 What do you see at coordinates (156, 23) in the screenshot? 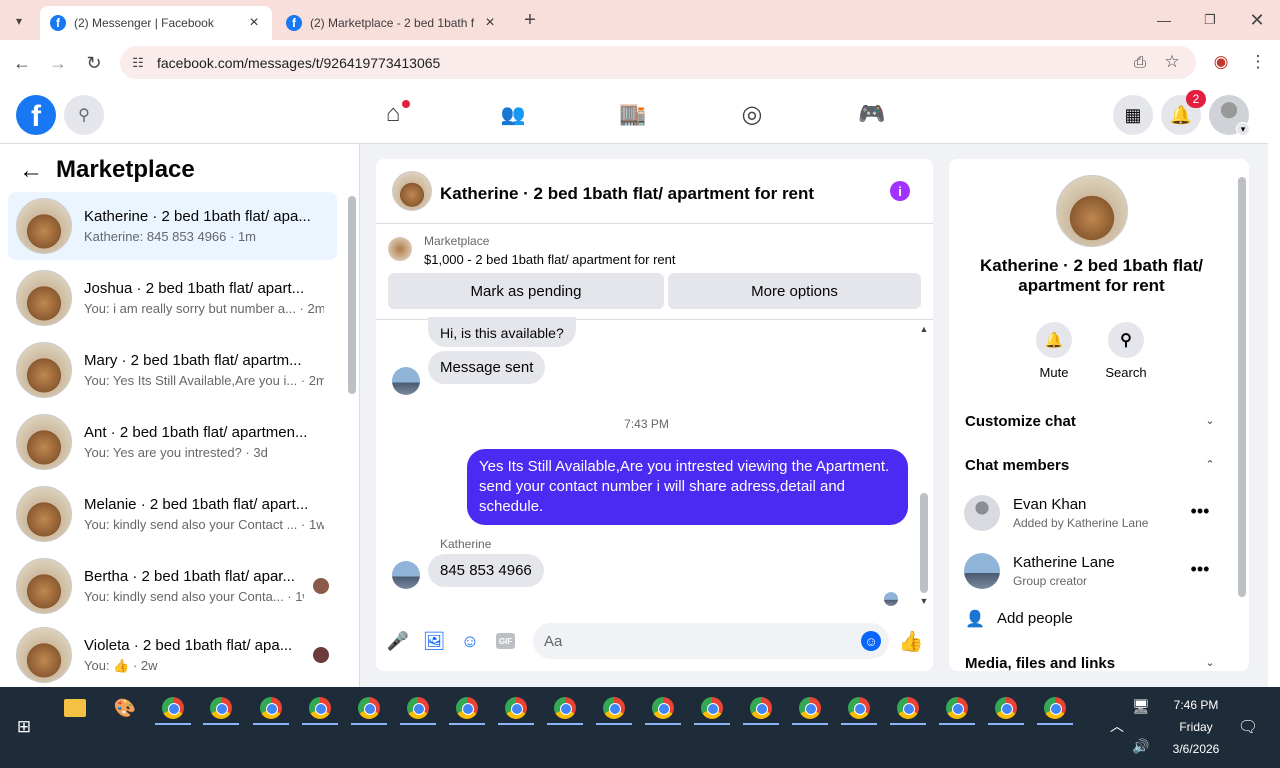
I see `tab-messenger: f (2) Messenger | Facebook ×` at bounding box center [156, 23].